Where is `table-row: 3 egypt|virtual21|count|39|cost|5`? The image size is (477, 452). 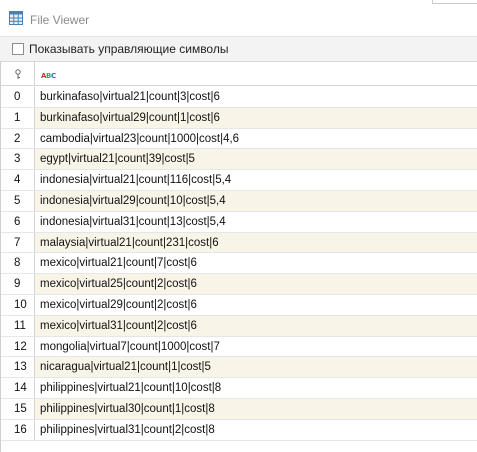 table-row: 3 egypt|virtual21|count|39|cost|5 is located at coordinates (239, 160).